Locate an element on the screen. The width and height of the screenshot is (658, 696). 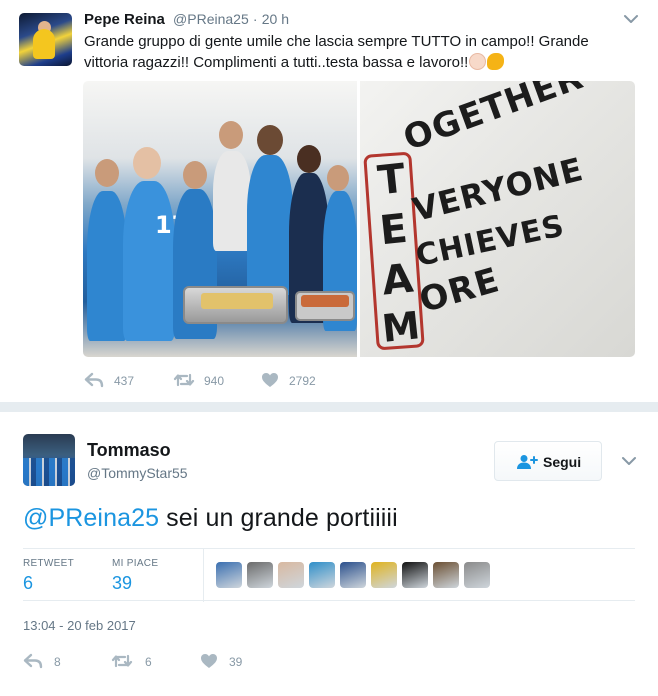
reply-count: 437 is located at coordinates (124, 381).